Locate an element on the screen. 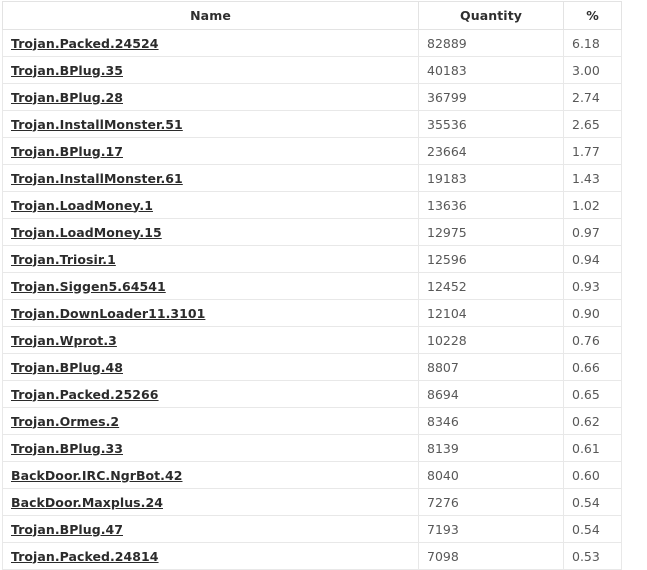 This screenshot has height=570, width=647. threat-quantity-cell: 7276 is located at coordinates (491, 502).